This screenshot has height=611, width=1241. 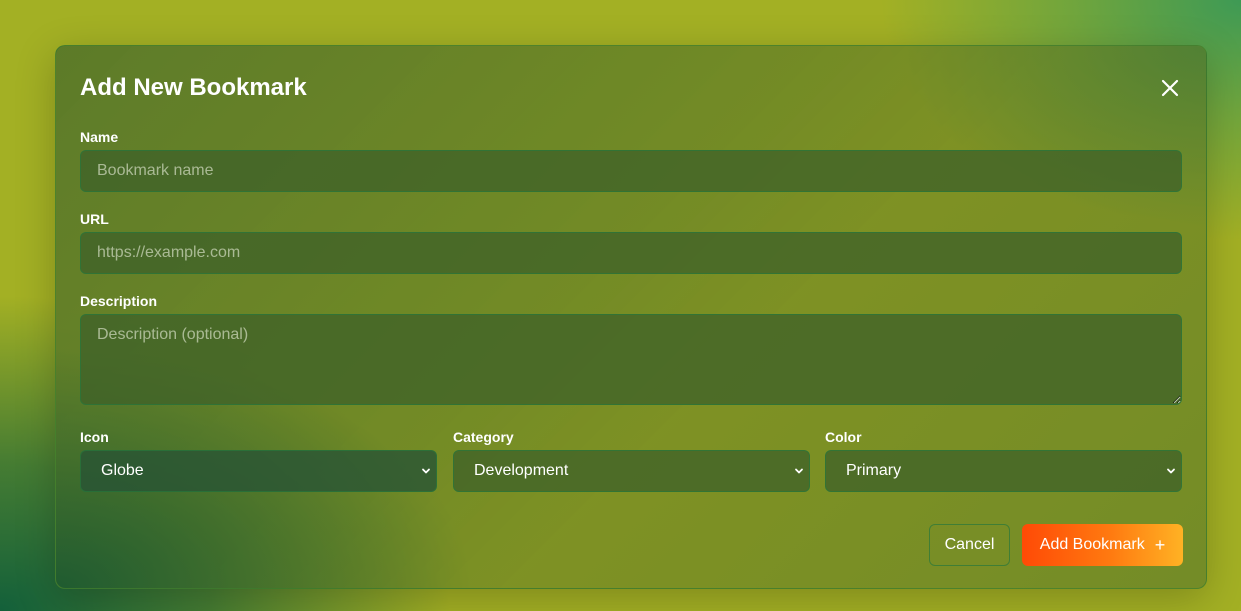 I want to click on icon-select-value: Globe, so click(x=122, y=470).